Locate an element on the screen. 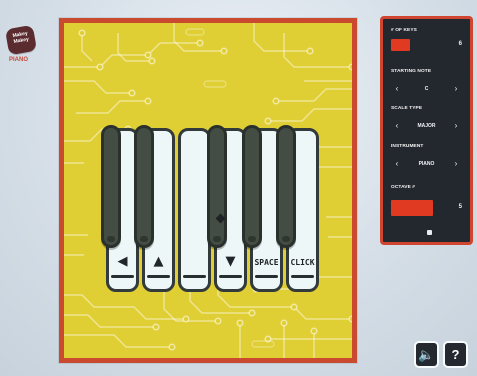 The image size is (477, 376). keys-value: 6 is located at coordinates (460, 44).